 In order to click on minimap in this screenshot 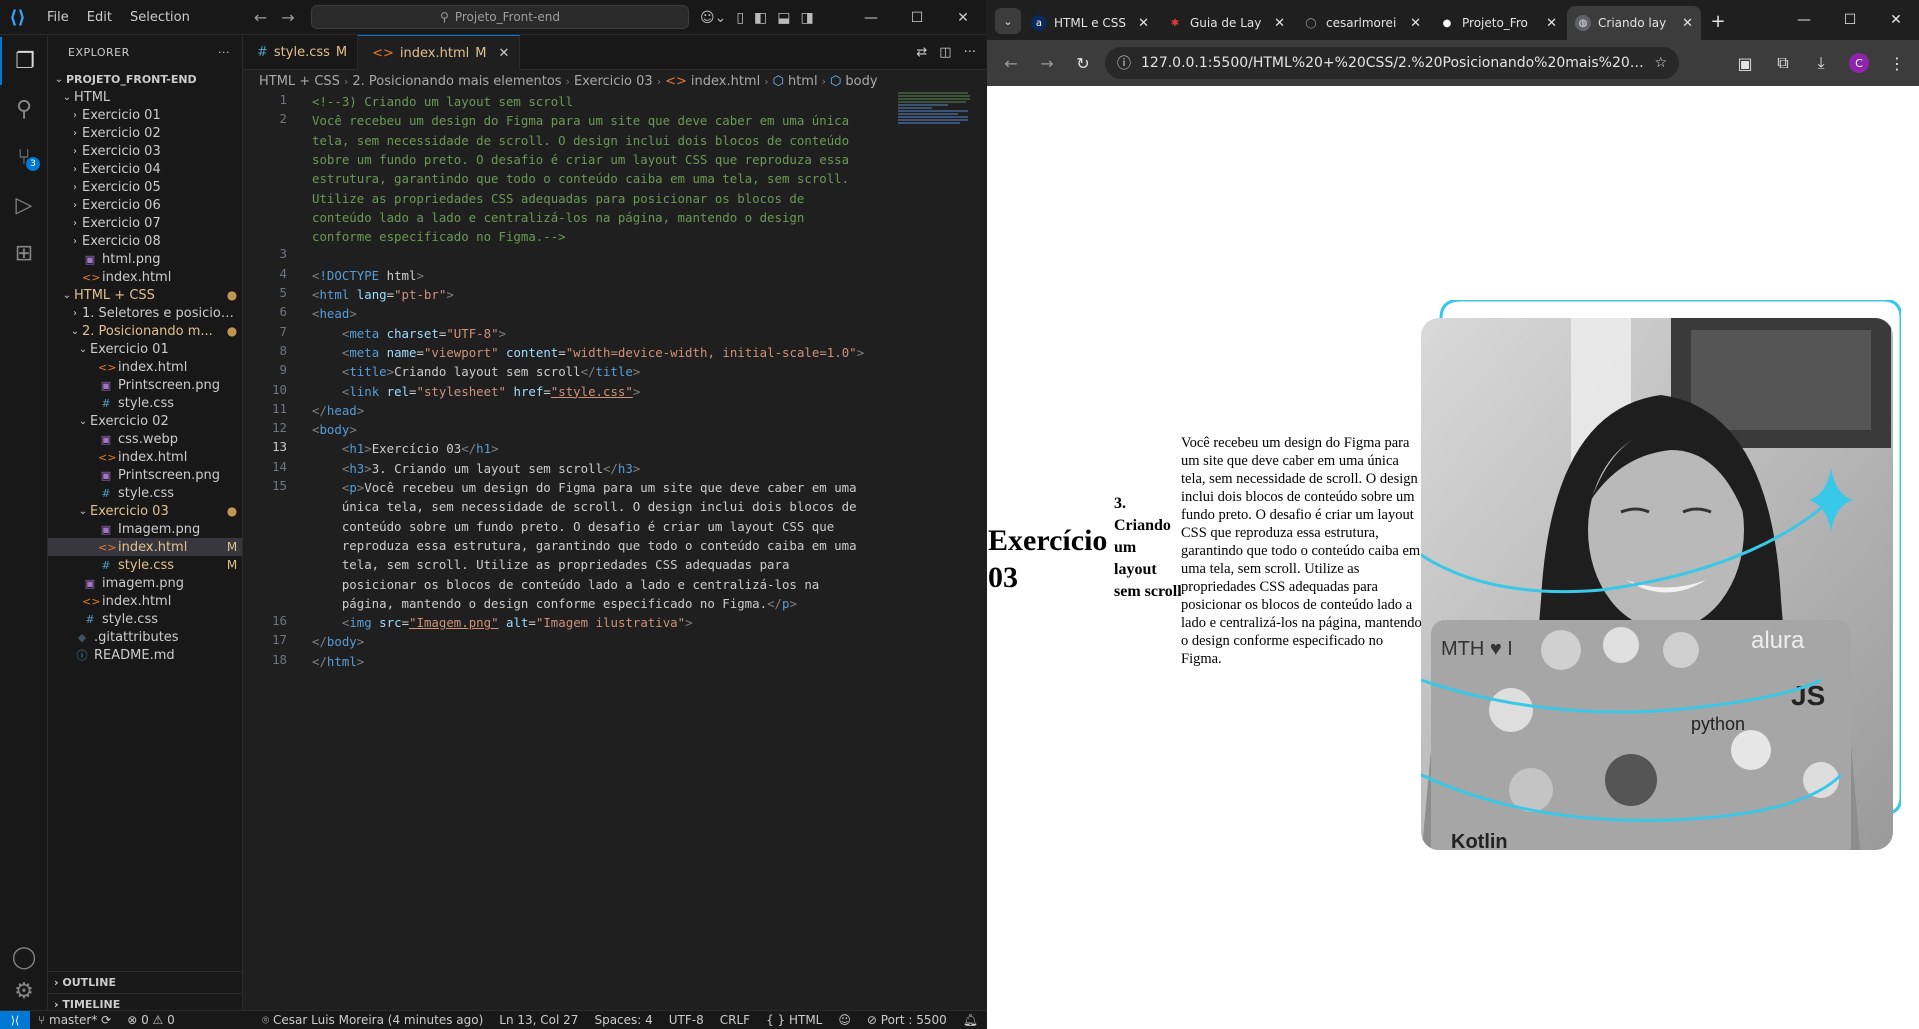, I will do `click(935, 122)`.